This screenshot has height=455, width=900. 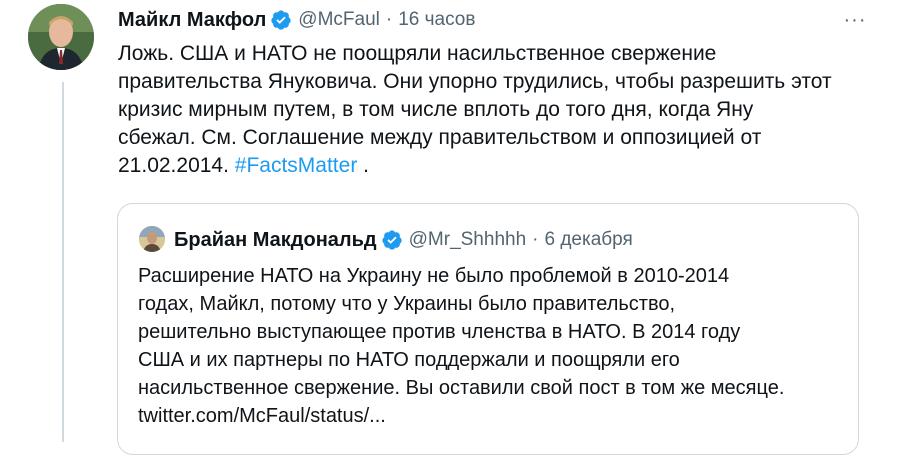 What do you see at coordinates (392, 240) in the screenshot?
I see `quoted-verified-badge-icon` at bounding box center [392, 240].